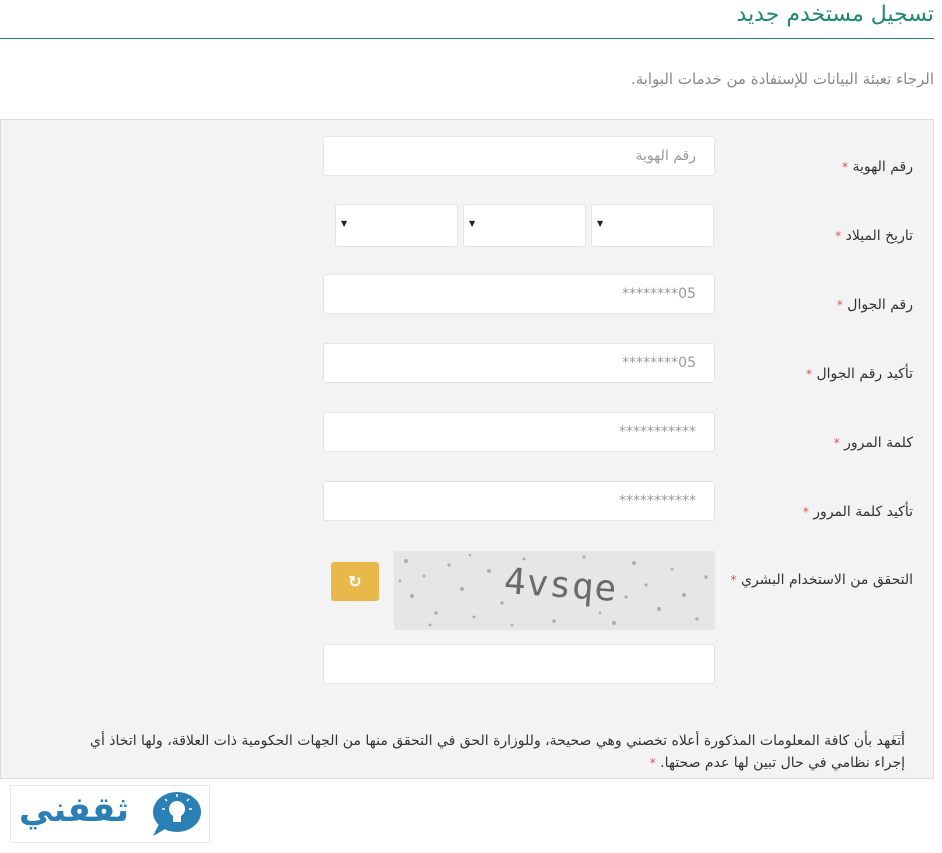 This screenshot has height=853, width=942. What do you see at coordinates (826, 580) in the screenshot?
I see `captcha-label-text: التحقق من الاستخدام البشري` at bounding box center [826, 580].